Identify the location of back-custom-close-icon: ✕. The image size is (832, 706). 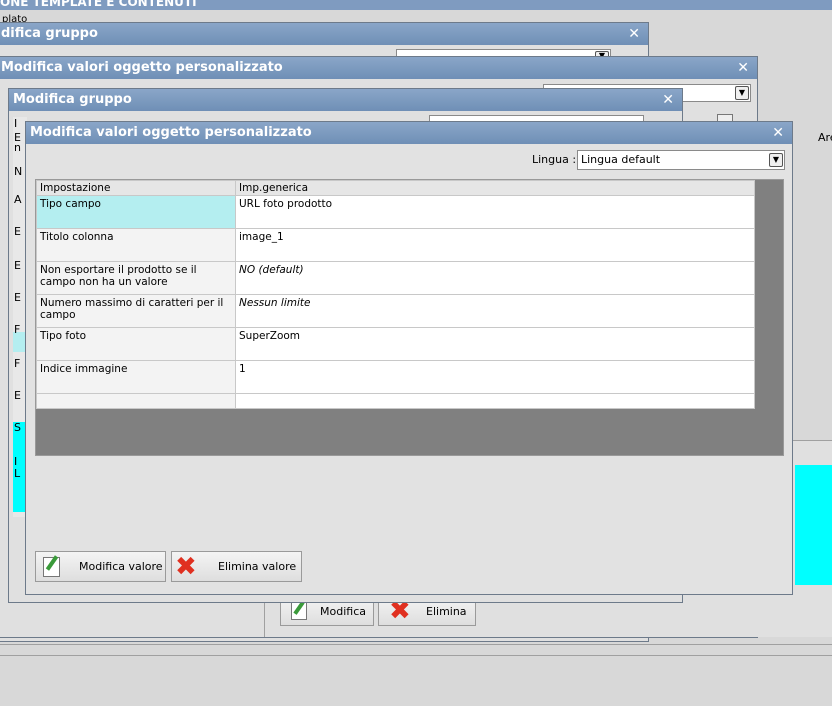
(743, 68).